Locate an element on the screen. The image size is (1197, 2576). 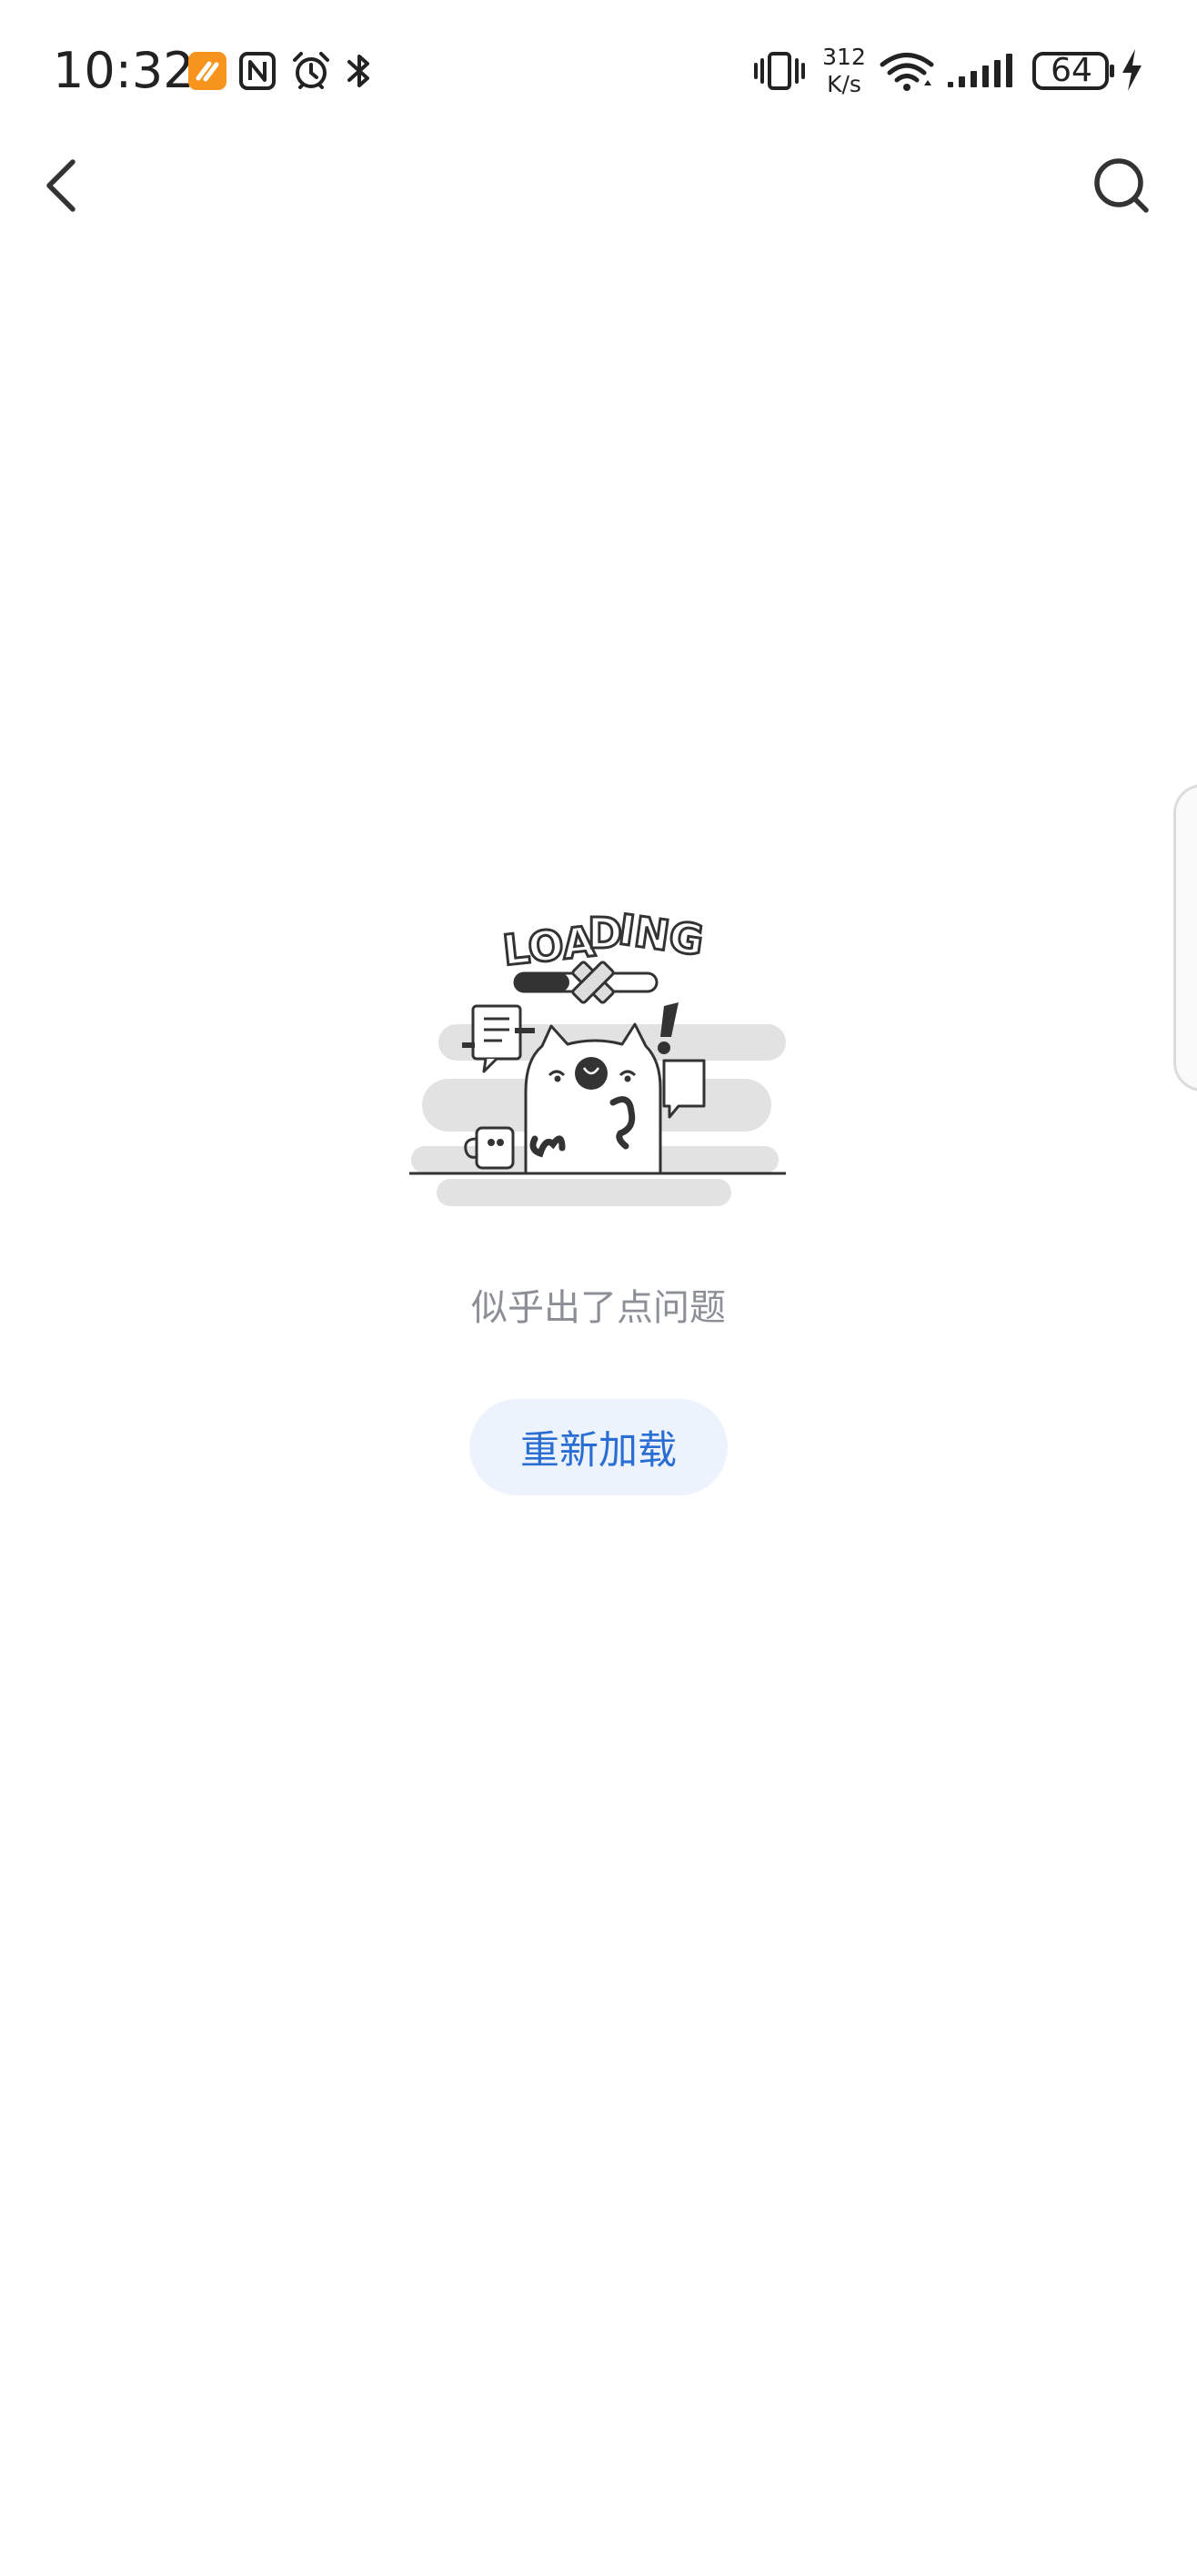
battery-level: 64 is located at coordinates (1071, 70).